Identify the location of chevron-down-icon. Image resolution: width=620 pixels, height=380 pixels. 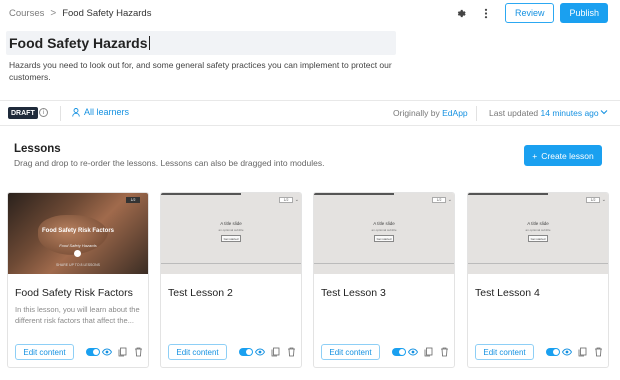
(604, 112).